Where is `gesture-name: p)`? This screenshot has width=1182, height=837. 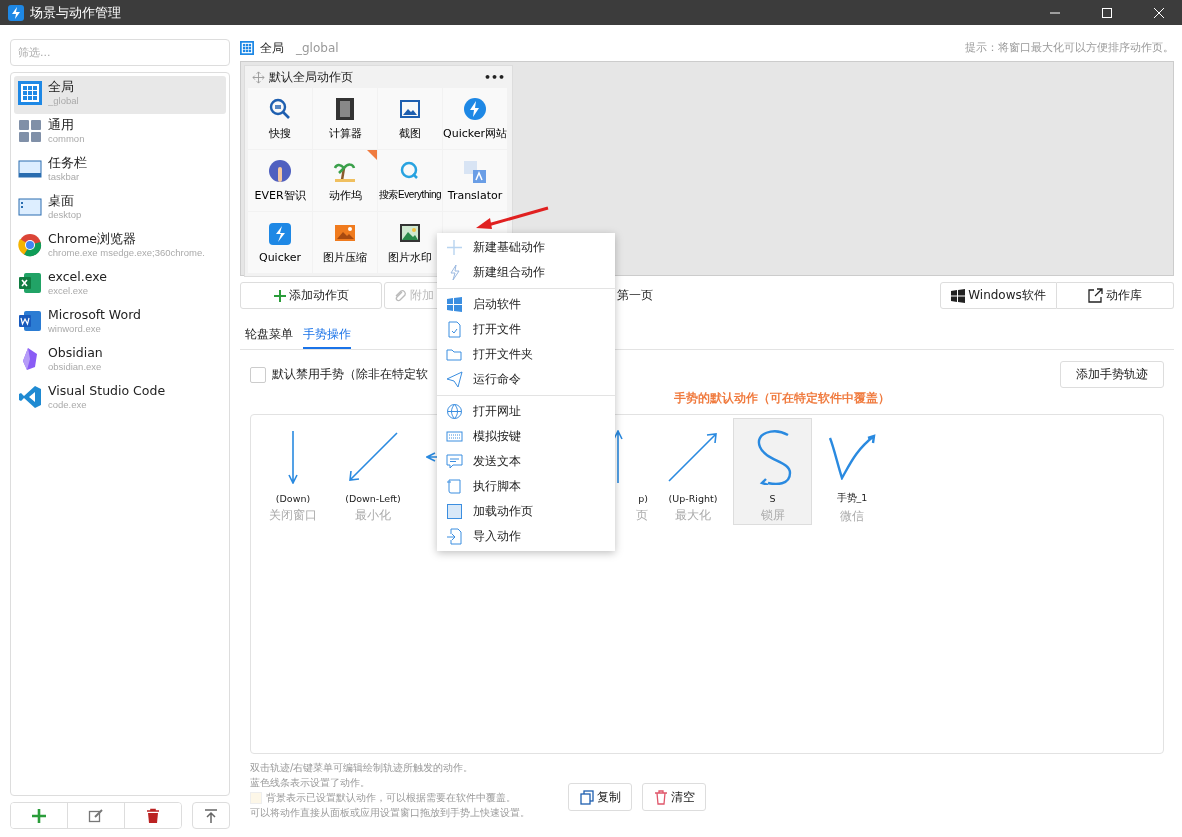
gesture-name: p) is located at coordinates (643, 498).